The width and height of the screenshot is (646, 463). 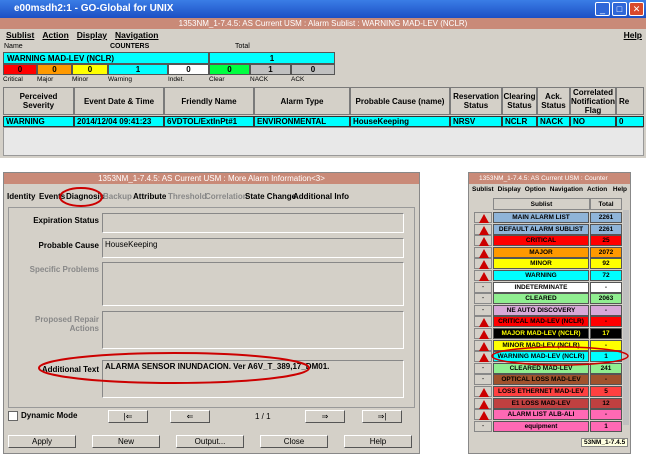 I want to click on tab-correlation: Correlation, so click(x=226, y=196).